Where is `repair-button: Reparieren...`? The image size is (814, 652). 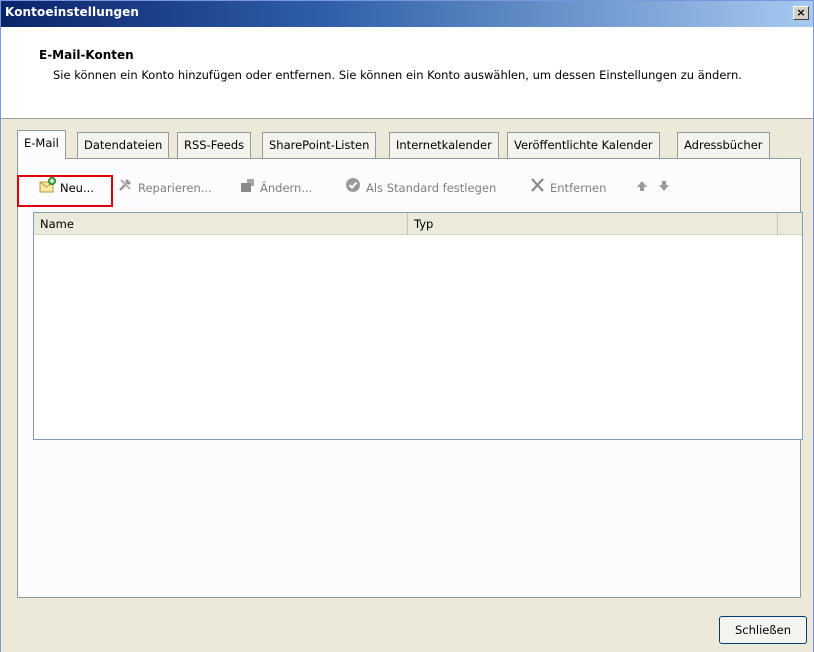
repair-button: Reparieren... is located at coordinates (164, 188).